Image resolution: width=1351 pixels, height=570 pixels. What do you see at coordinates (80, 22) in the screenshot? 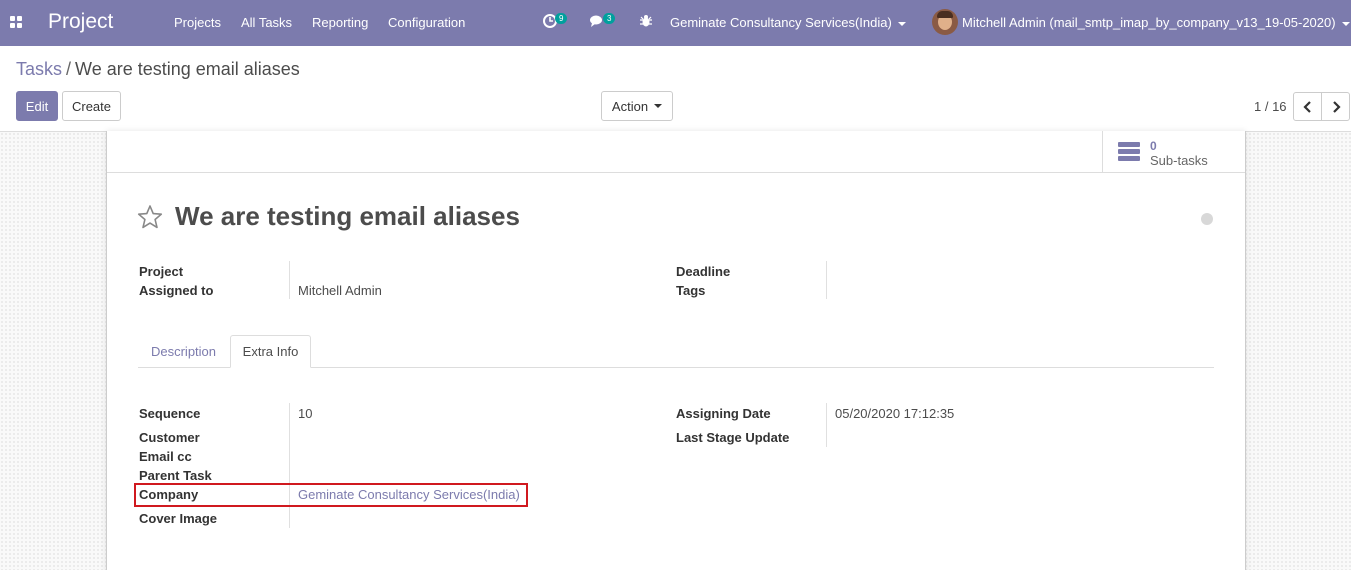
I see `app-name: Project` at bounding box center [80, 22].